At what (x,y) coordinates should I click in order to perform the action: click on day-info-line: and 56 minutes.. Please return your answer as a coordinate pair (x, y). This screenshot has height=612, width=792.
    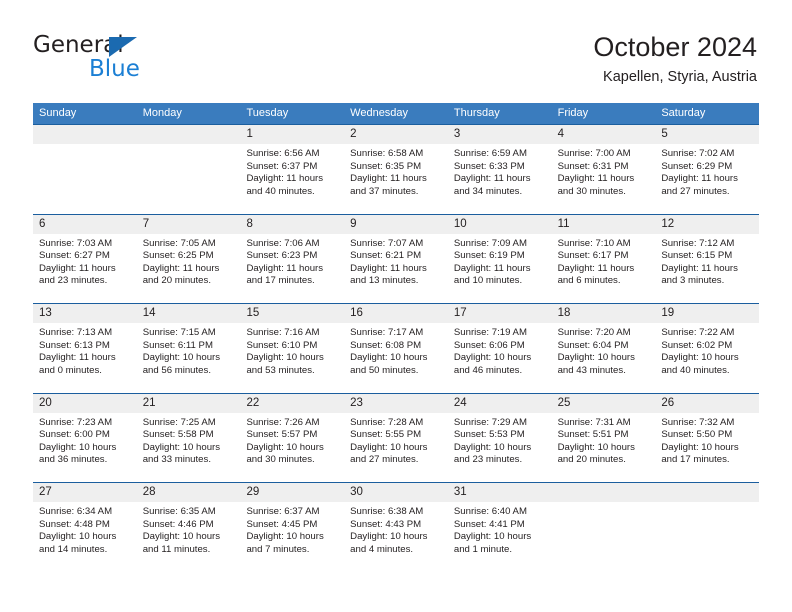
    Looking at the image, I should click on (176, 370).